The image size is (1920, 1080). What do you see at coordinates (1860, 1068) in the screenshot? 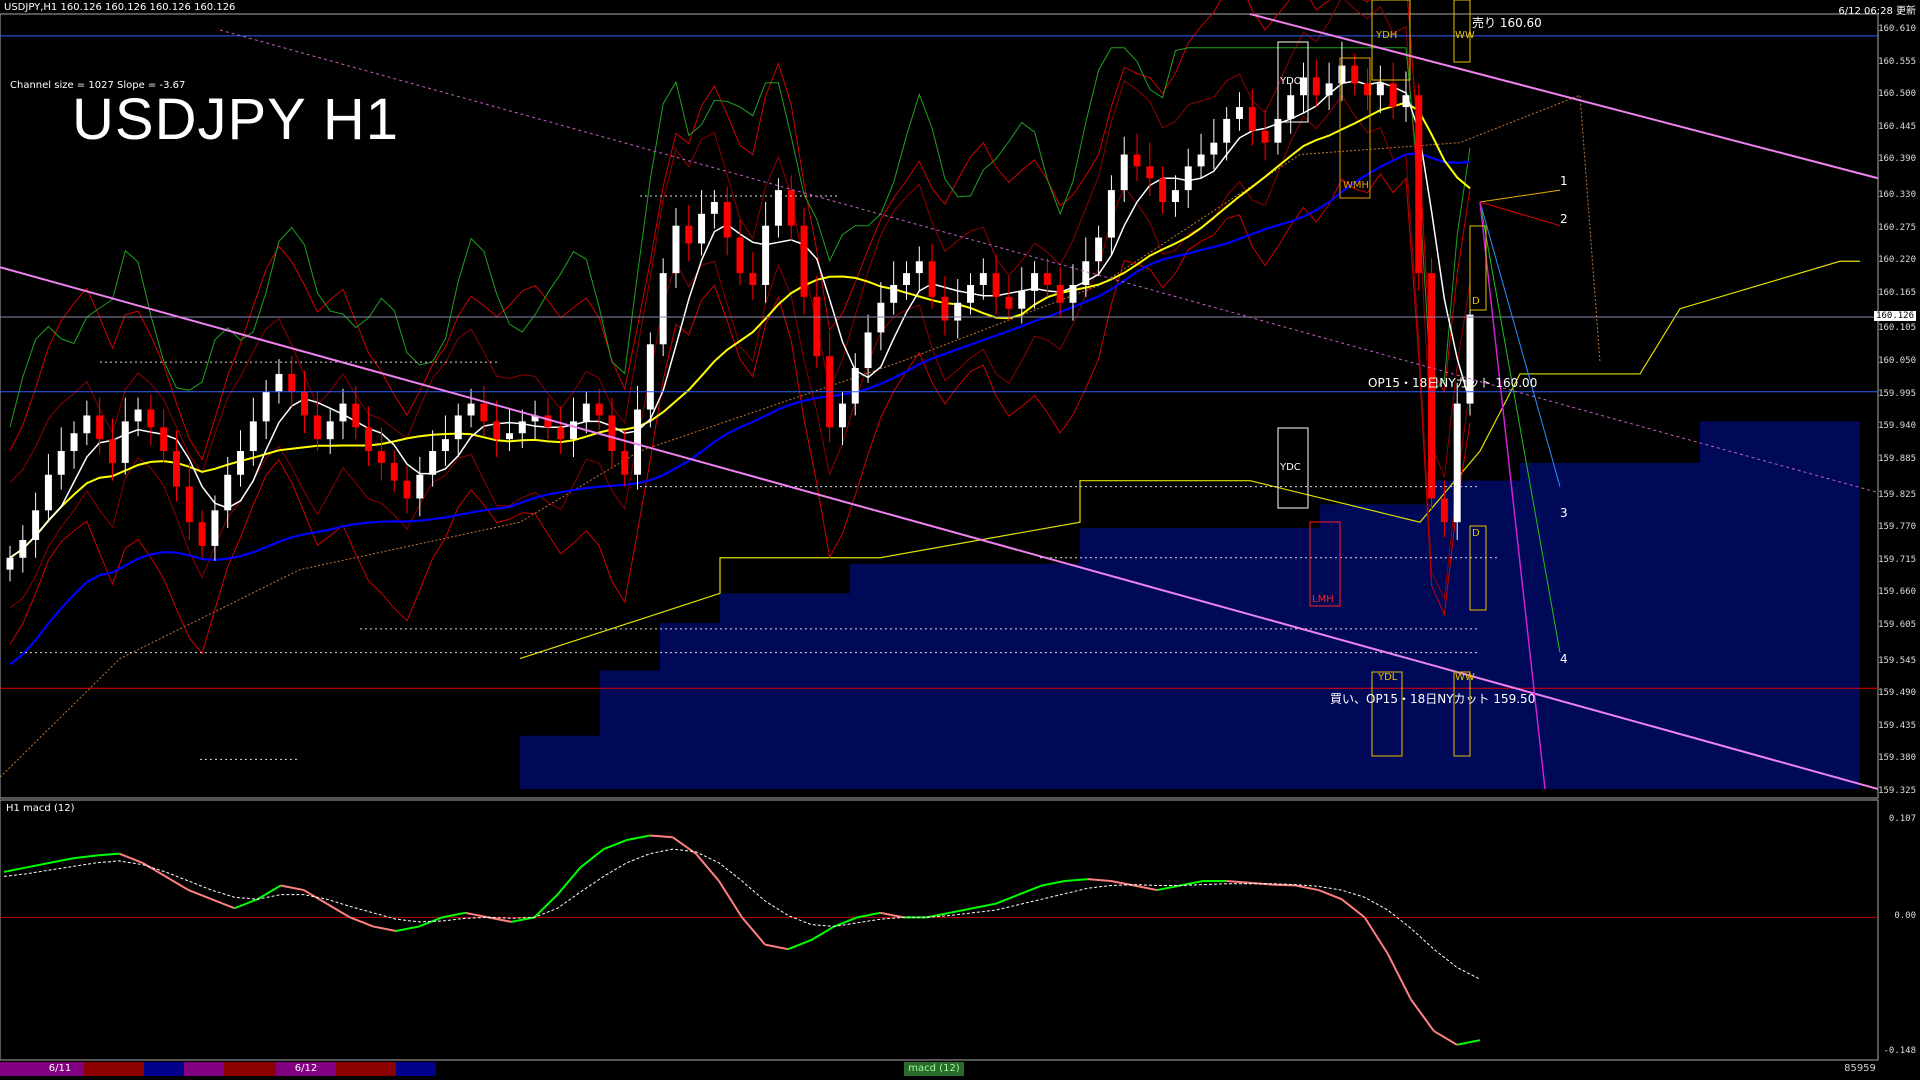
I see `footer-code: 85959` at bounding box center [1860, 1068].